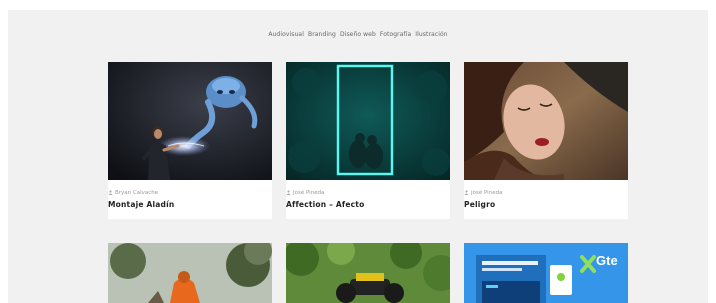  I want to click on project-card-montaje-aladin: Bryan Calvache Montaje Aladín, so click(190, 140).